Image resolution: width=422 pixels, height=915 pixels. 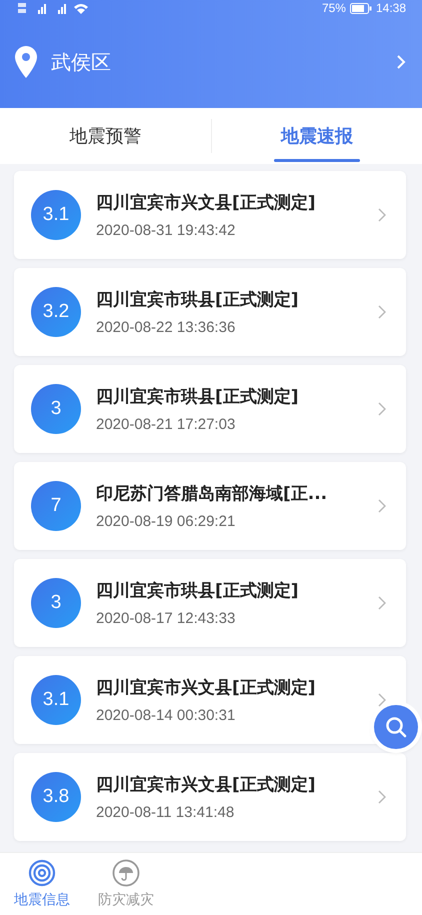 What do you see at coordinates (42, 873) in the screenshot?
I see `radar-icon` at bounding box center [42, 873].